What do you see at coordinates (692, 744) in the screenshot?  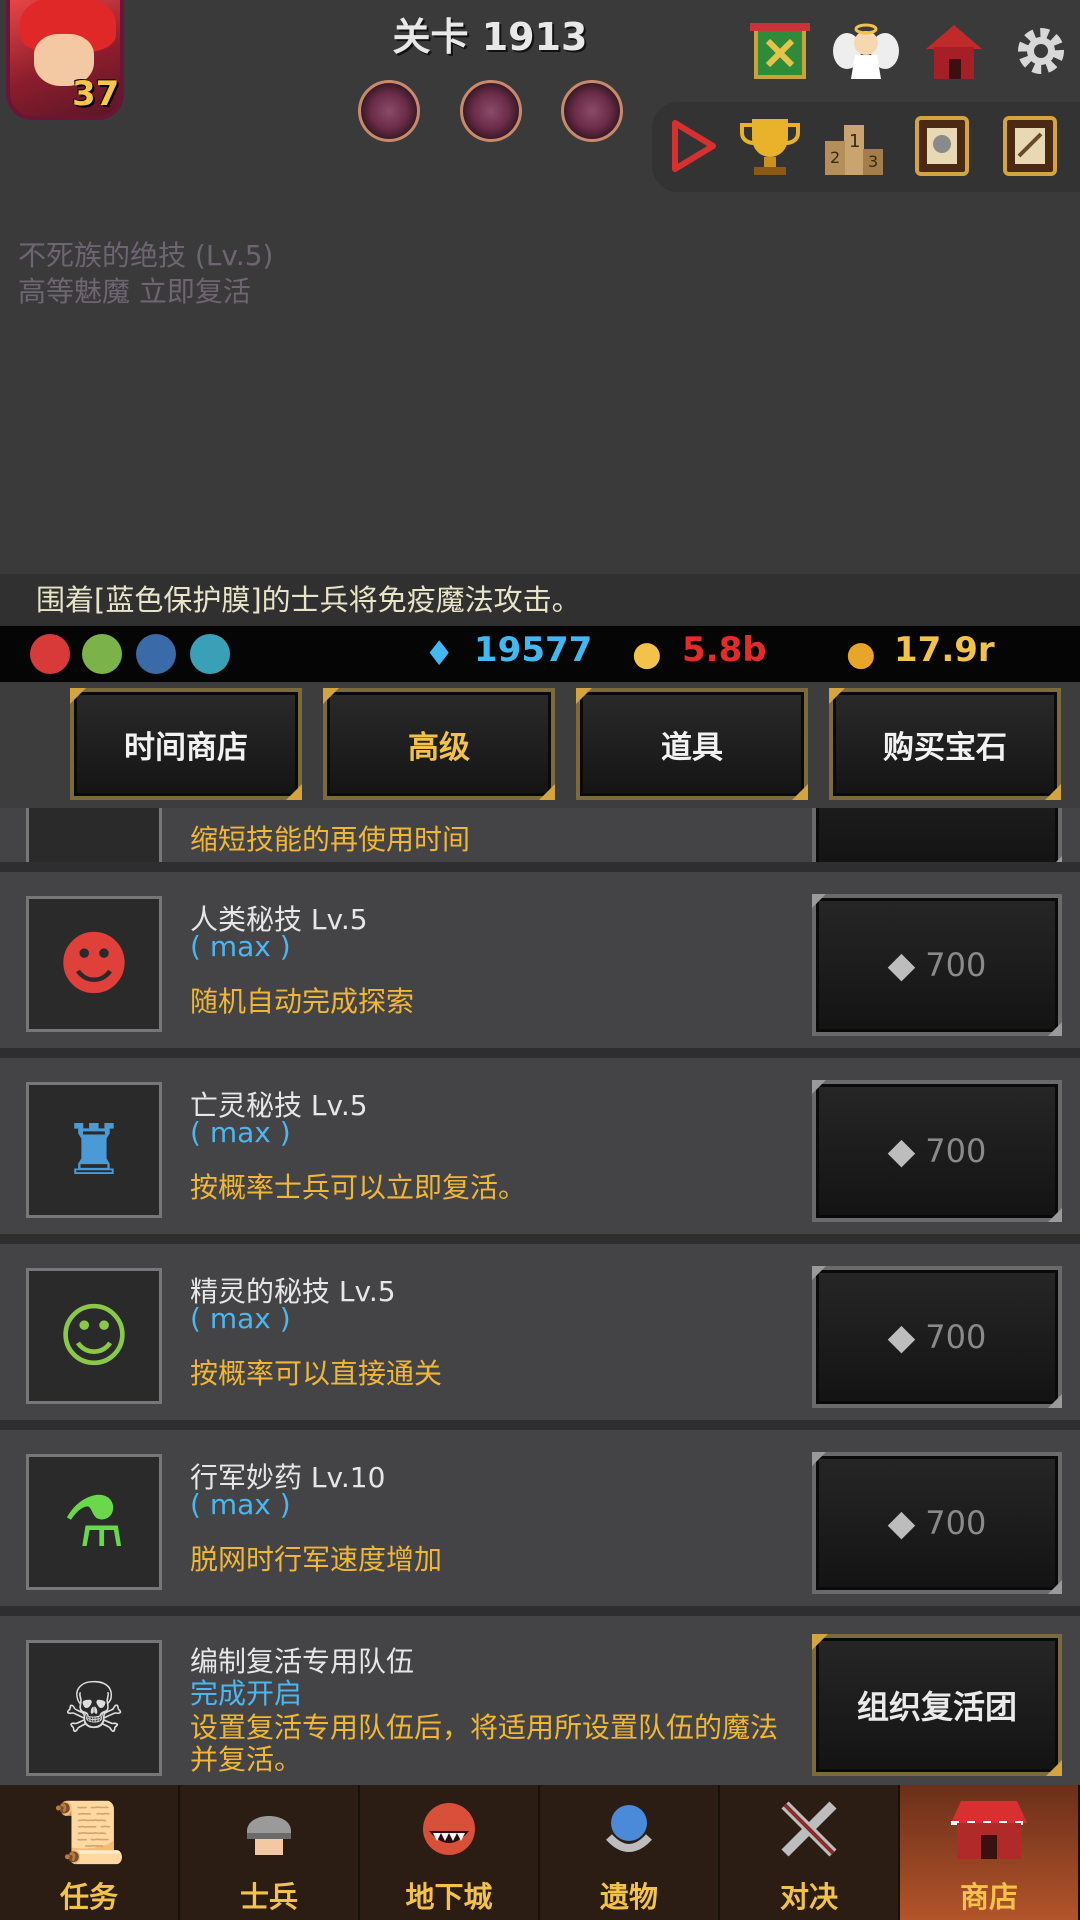 I see `tab-items: 道具` at bounding box center [692, 744].